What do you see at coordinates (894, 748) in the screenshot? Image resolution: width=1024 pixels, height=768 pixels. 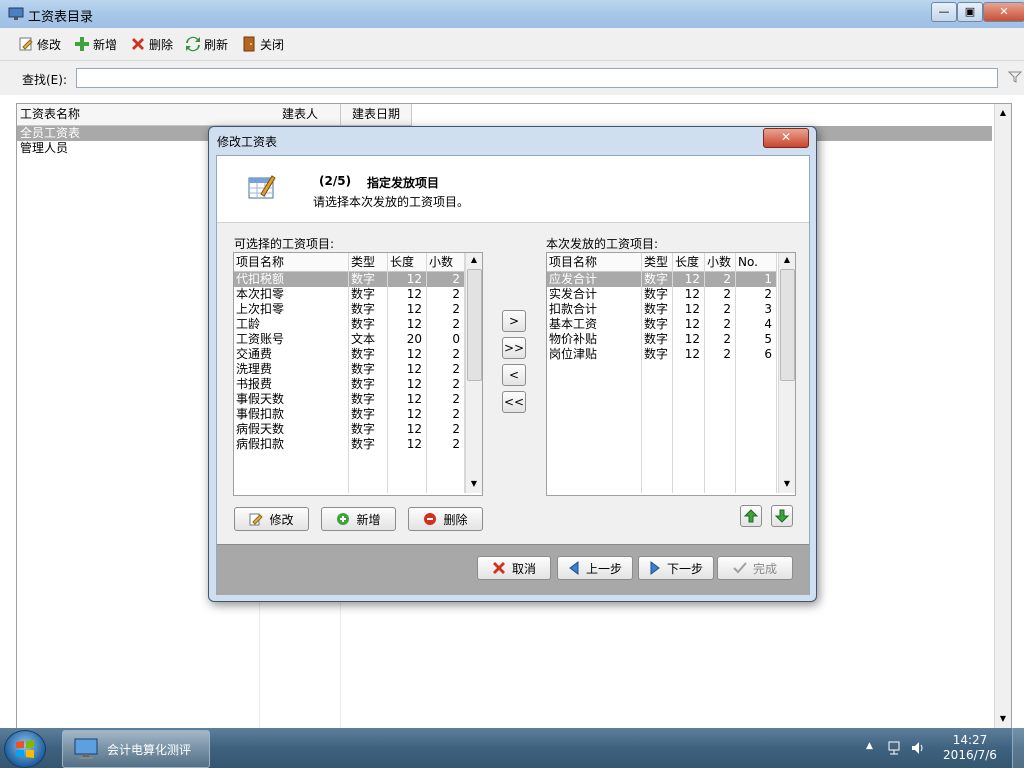 I see `network-icon` at bounding box center [894, 748].